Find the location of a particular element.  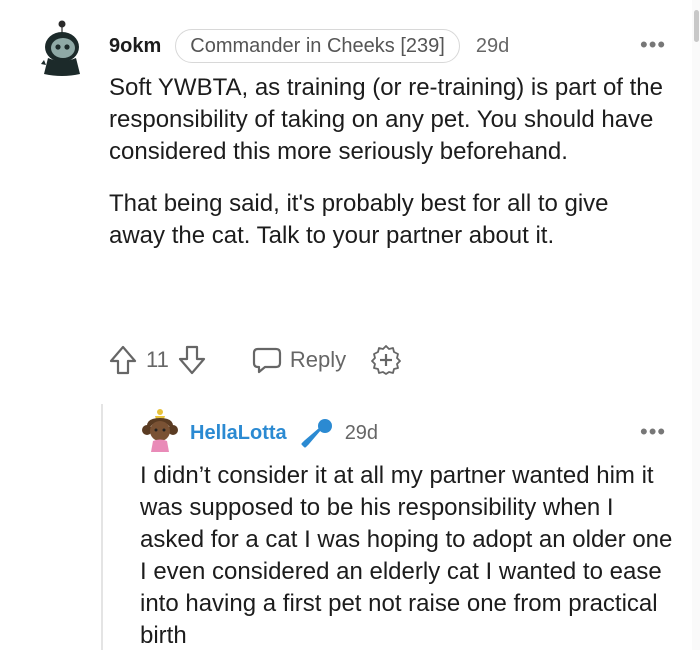

comment-timestamp: 29d is located at coordinates (492, 45).